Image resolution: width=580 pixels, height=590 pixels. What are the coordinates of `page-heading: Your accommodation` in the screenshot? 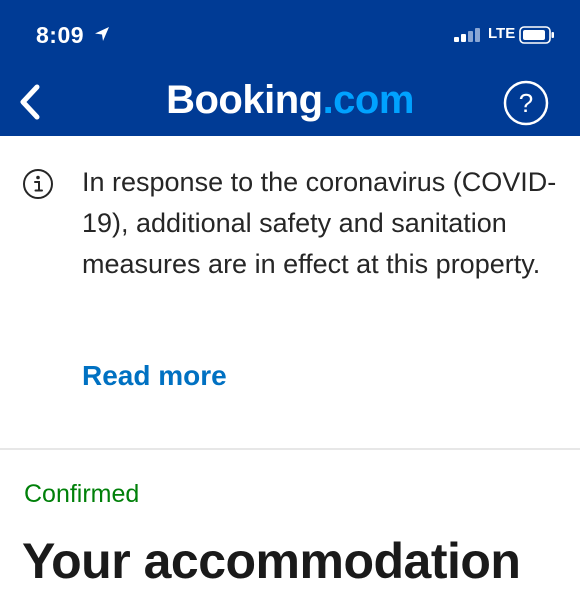 It's located at (271, 561).